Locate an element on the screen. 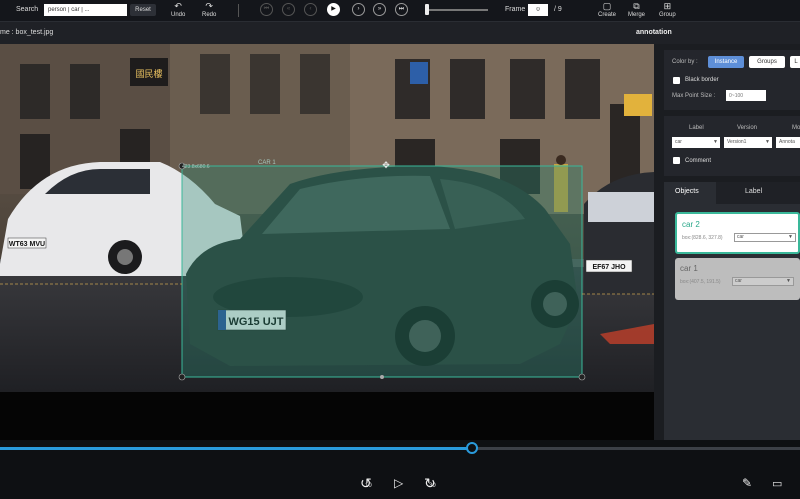  fast-forward-icon: » is located at coordinates (379, 9).